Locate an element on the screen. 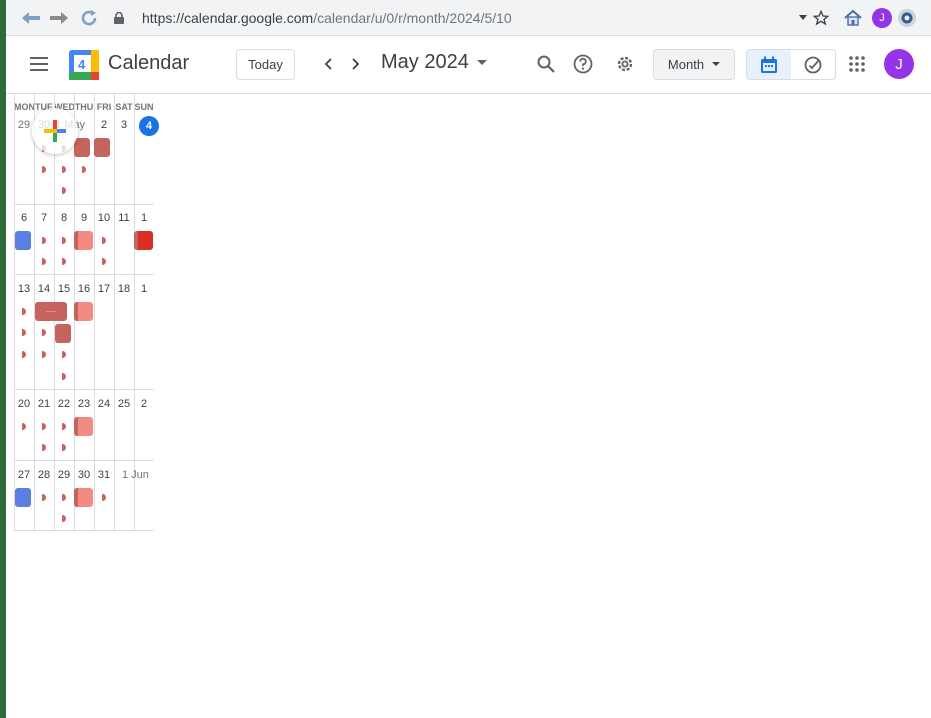 Image resolution: width=931 pixels, height=718 pixels. day-cell: 11 is located at coordinates (124, 218).